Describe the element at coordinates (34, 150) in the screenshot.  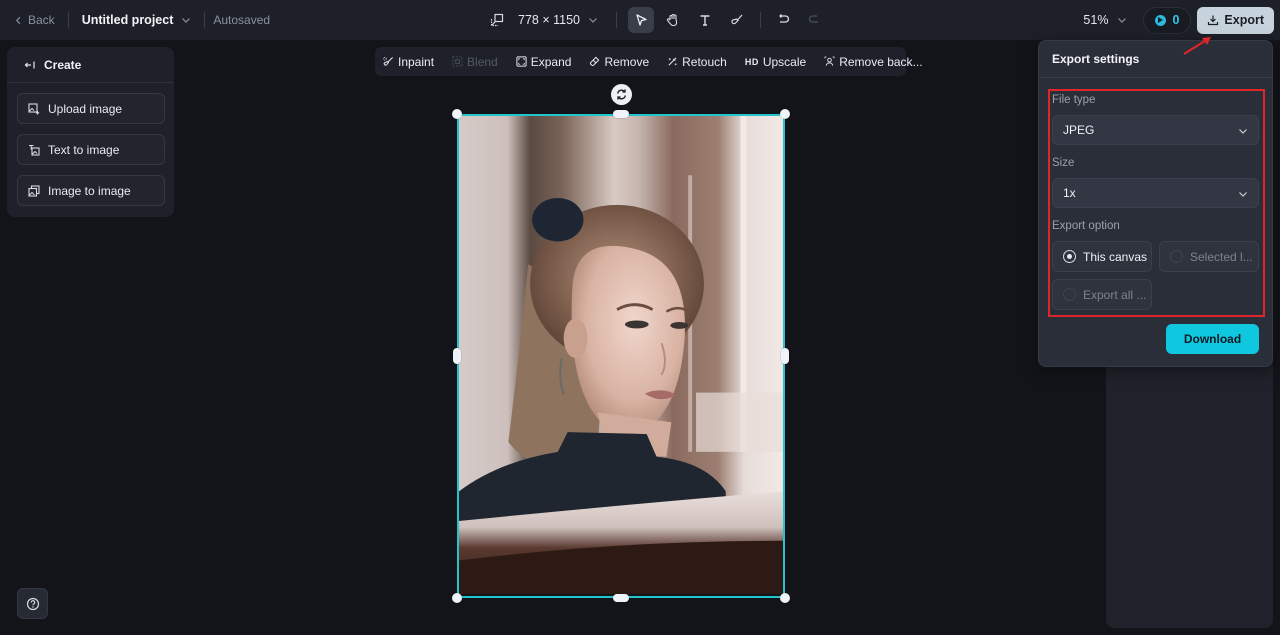
I see `text-to-image-icon` at that location.